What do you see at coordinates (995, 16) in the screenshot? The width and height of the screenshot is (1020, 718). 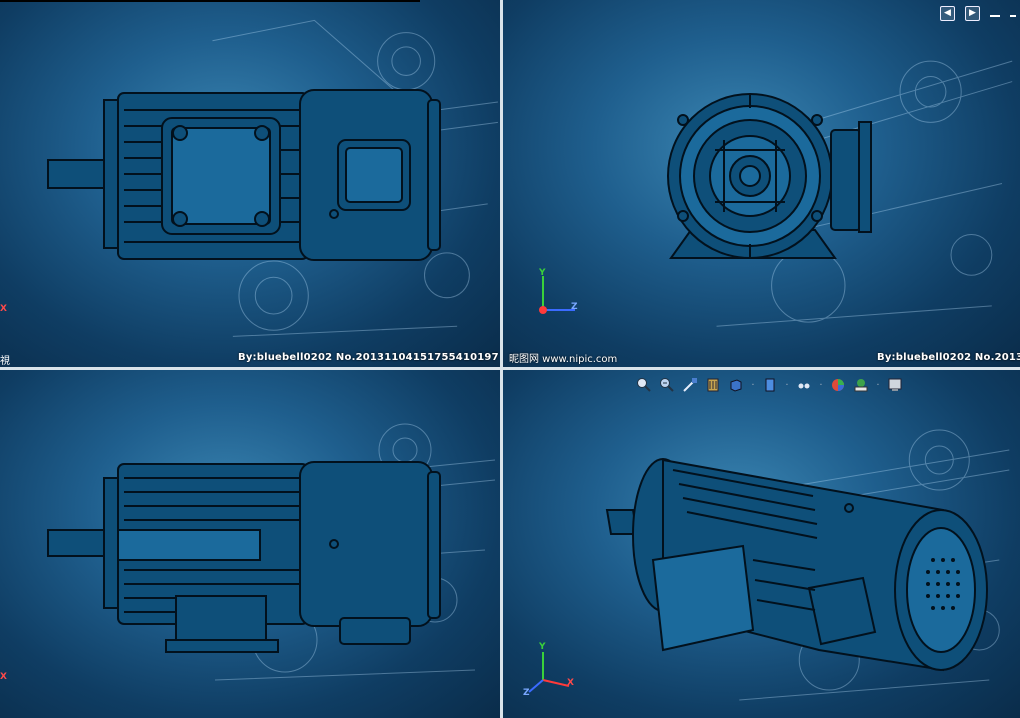 I see `minimize-button` at bounding box center [995, 16].